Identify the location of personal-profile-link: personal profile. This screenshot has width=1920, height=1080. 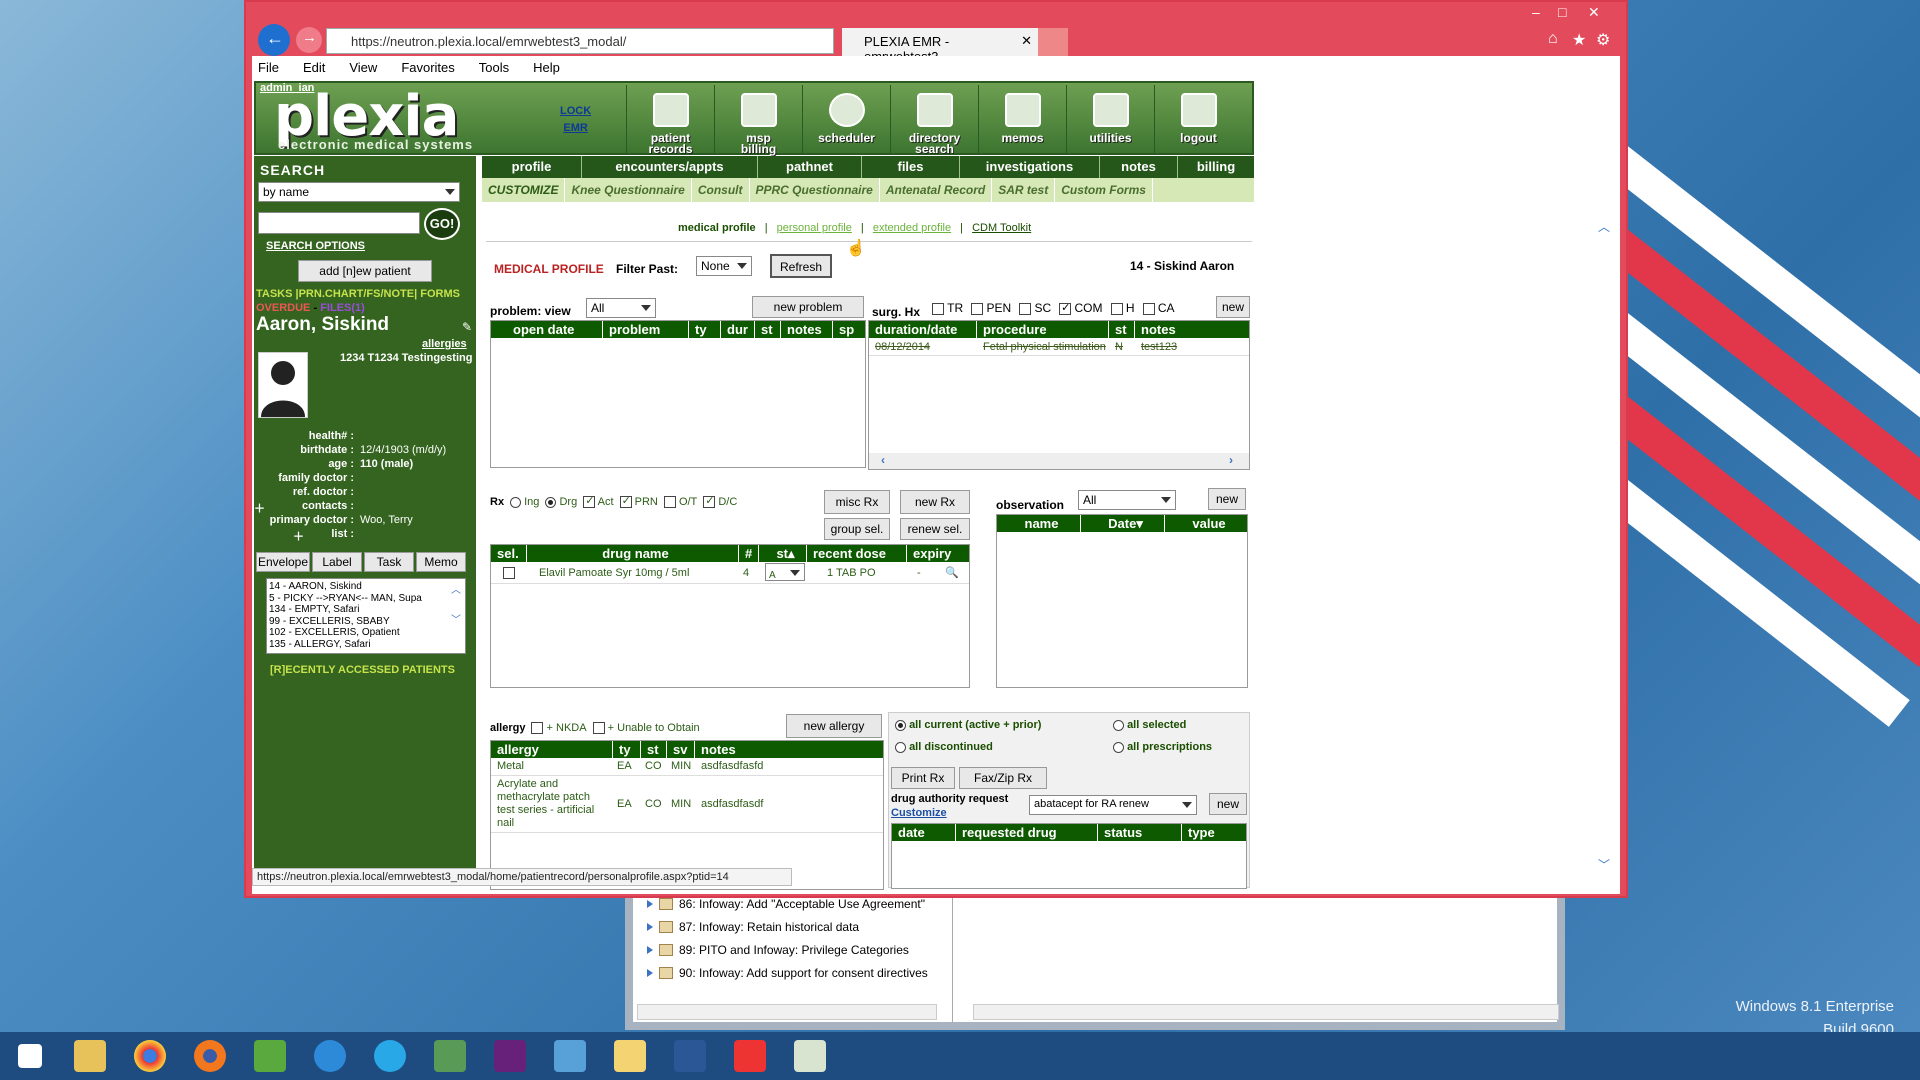
(814, 228).